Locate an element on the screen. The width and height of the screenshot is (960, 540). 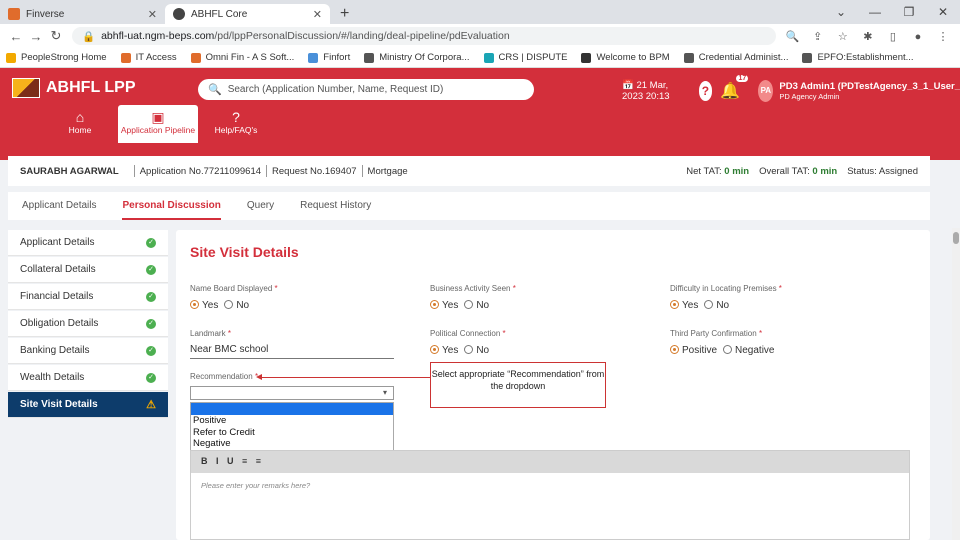
name-board-radio-group: Yes No is located at coordinates (219, 305).